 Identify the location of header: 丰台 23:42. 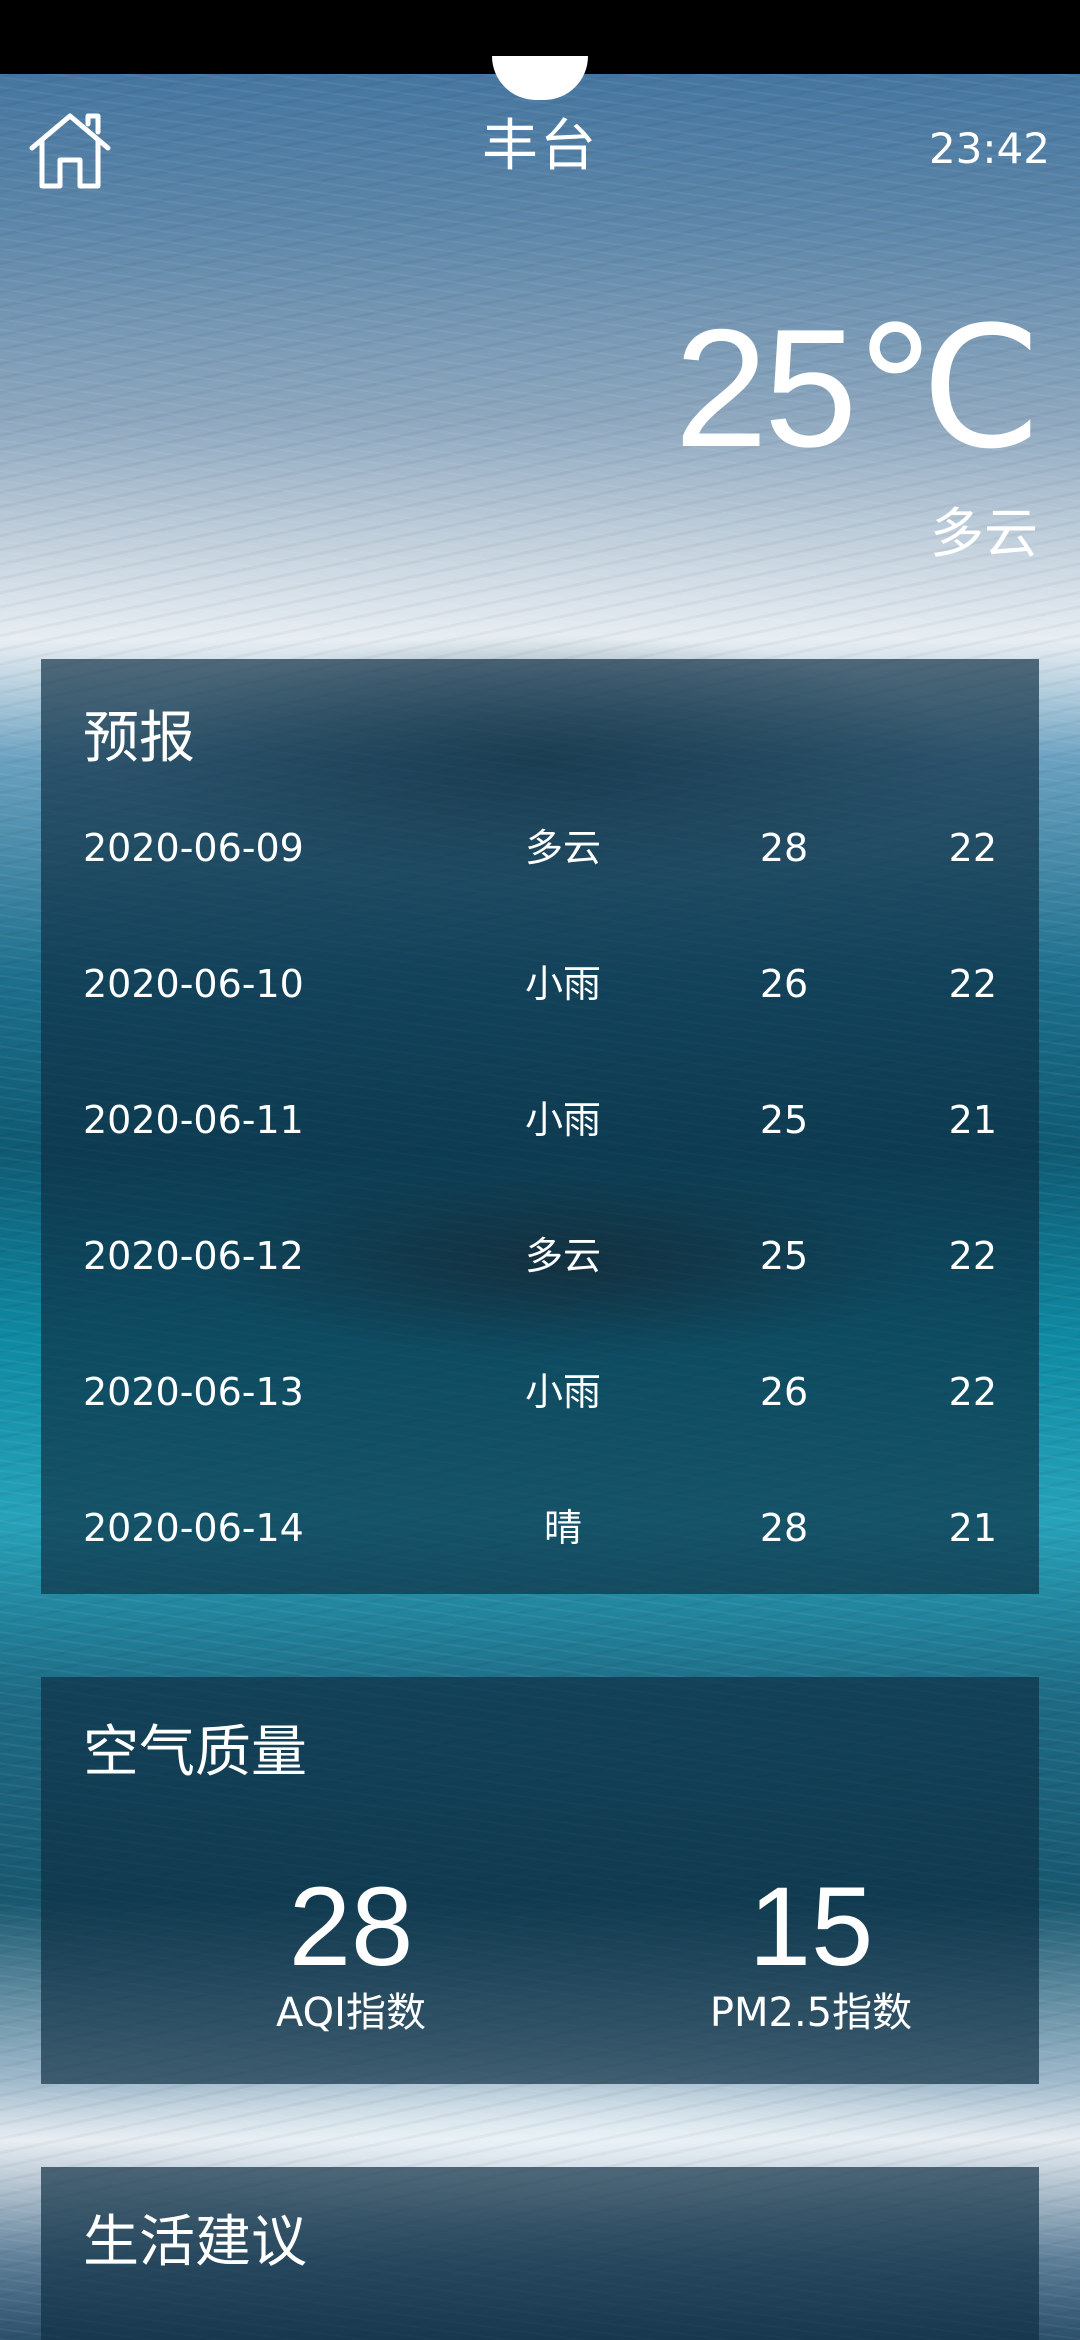
(540, 151).